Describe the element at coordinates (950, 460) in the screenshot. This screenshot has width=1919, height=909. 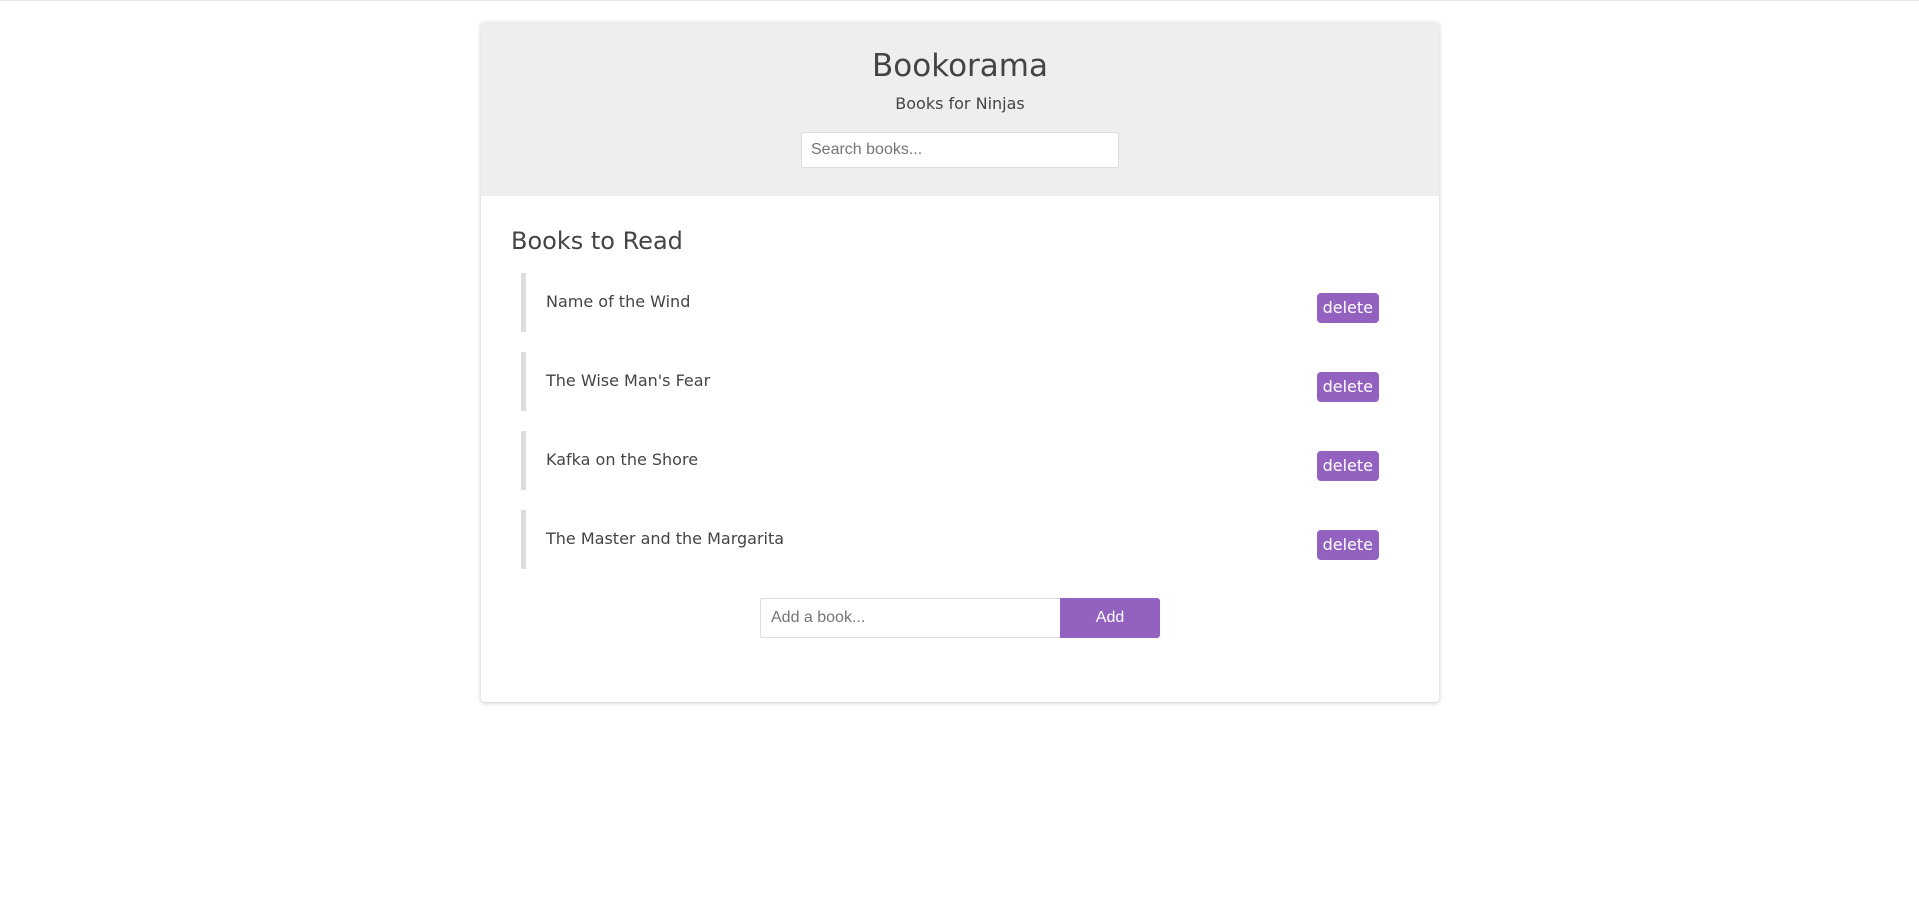
I see `list-item: Kafka on the Shore delete` at that location.